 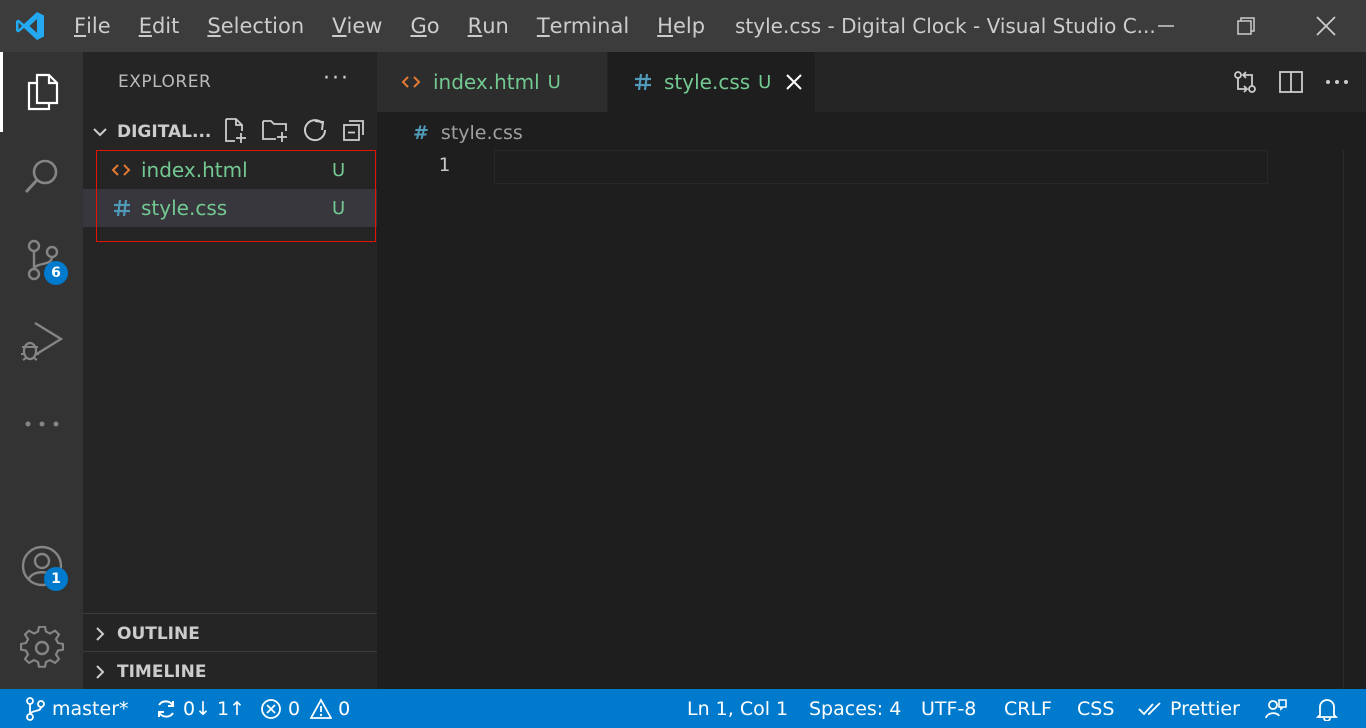 I want to click on tab-label: index.html, so click(x=486, y=82).